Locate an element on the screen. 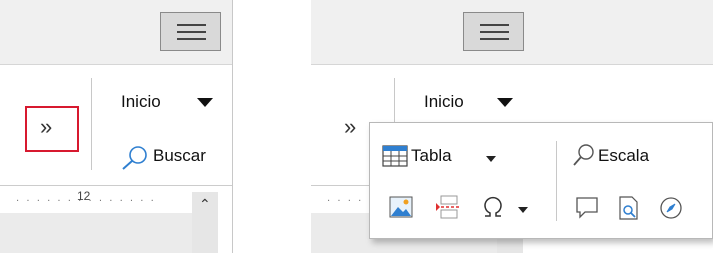 The image size is (713, 253). scroll-up-icon: ⌃ is located at coordinates (205, 204).